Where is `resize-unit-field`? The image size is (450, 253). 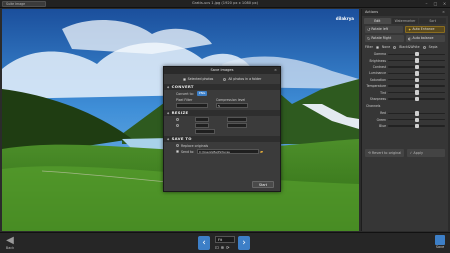
resize-unit-field is located at coordinates (237, 125).